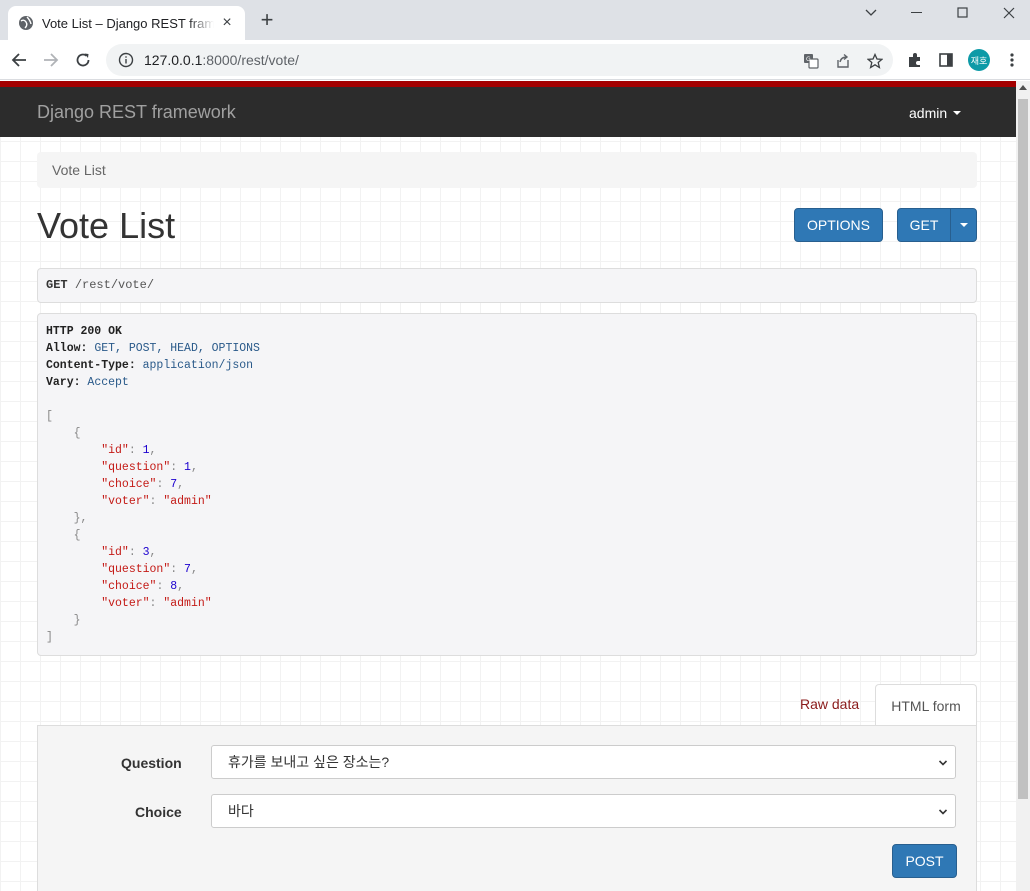 The image size is (1030, 891). I want to click on translate-icon: G, so click(811, 61).